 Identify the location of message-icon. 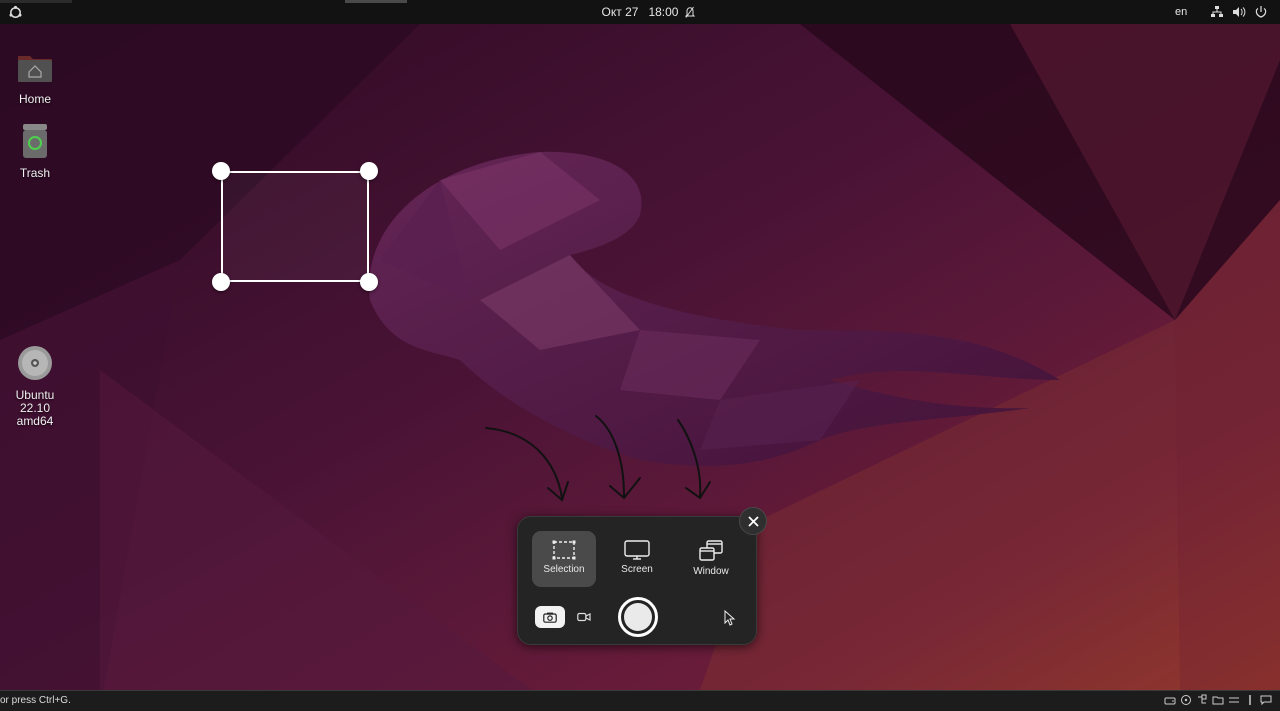
(1266, 700).